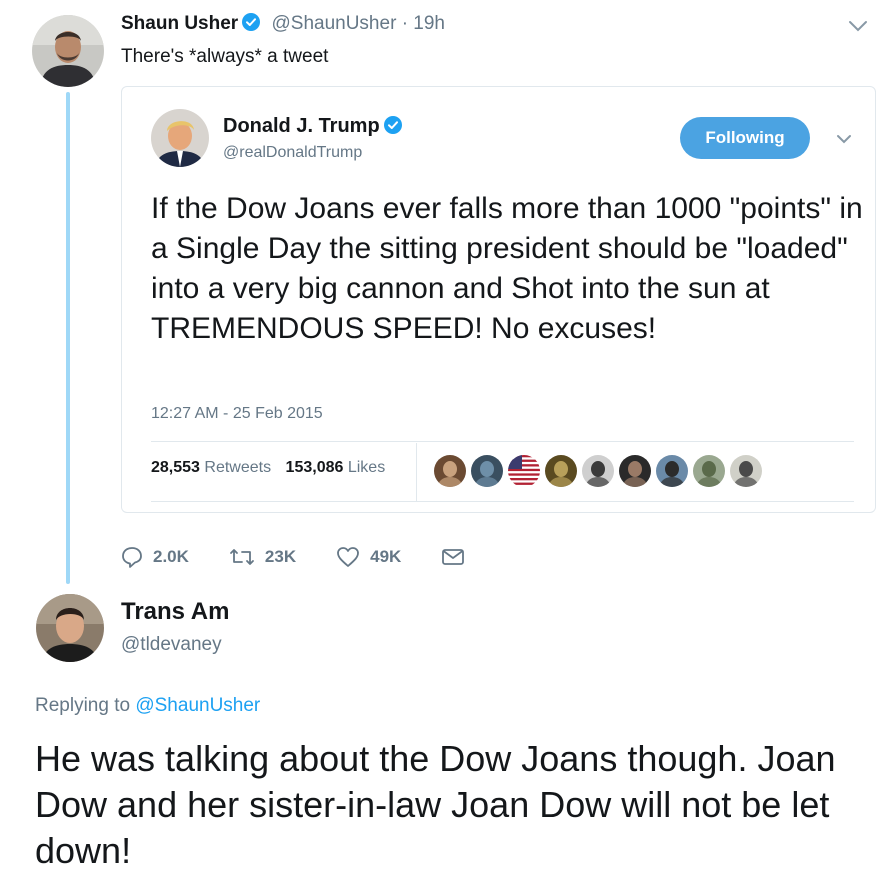 The height and width of the screenshot is (883, 891). Describe the element at coordinates (132, 557) in the screenshot. I see `reply-icon` at that location.